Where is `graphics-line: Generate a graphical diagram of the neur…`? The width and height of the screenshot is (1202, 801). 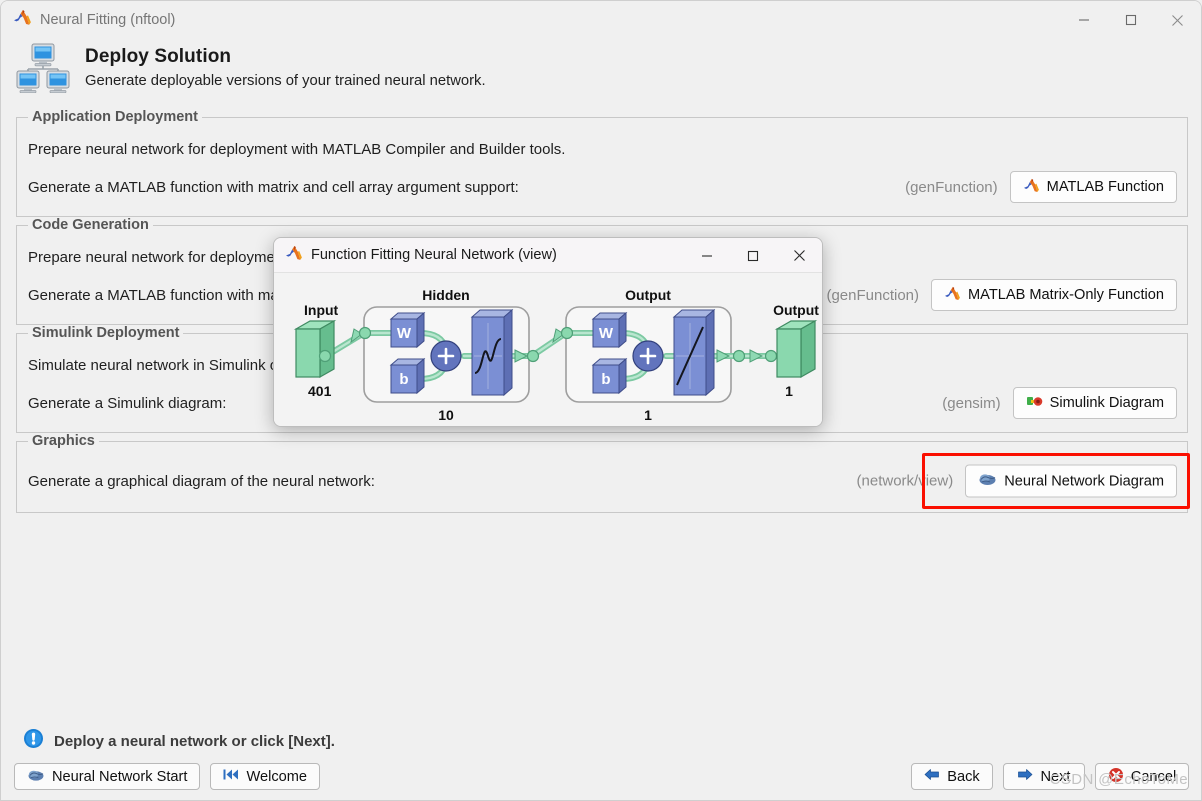 graphics-line: Generate a graphical diagram of the neur… is located at coordinates (201, 481).